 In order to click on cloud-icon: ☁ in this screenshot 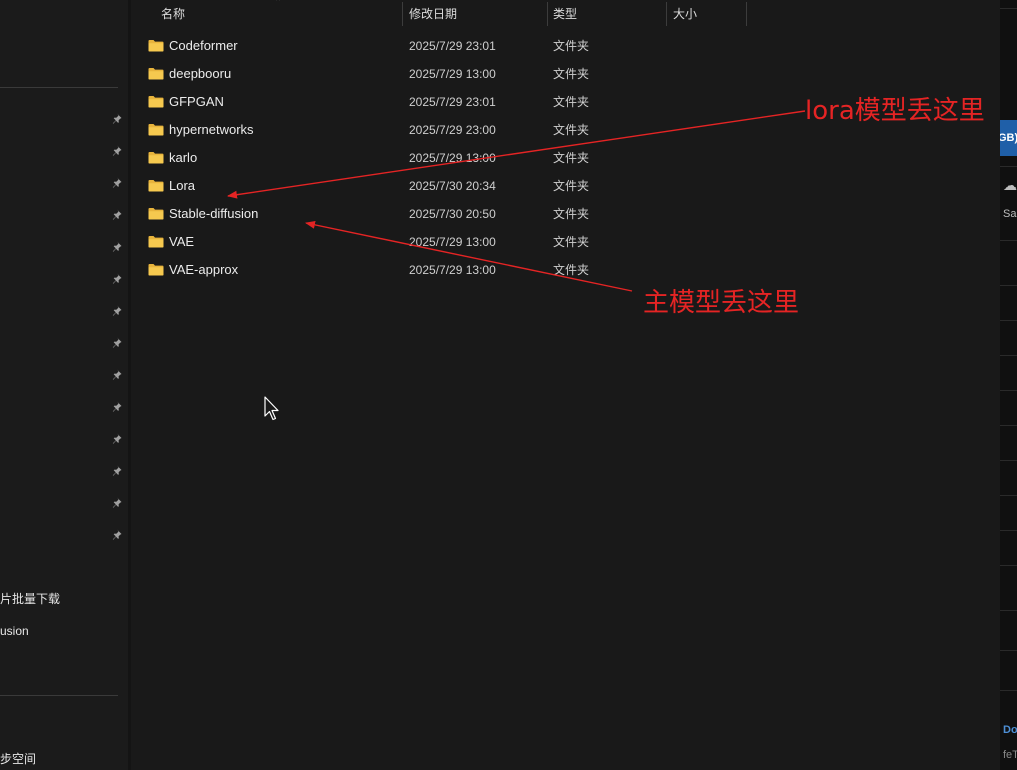, I will do `click(1010, 185)`.